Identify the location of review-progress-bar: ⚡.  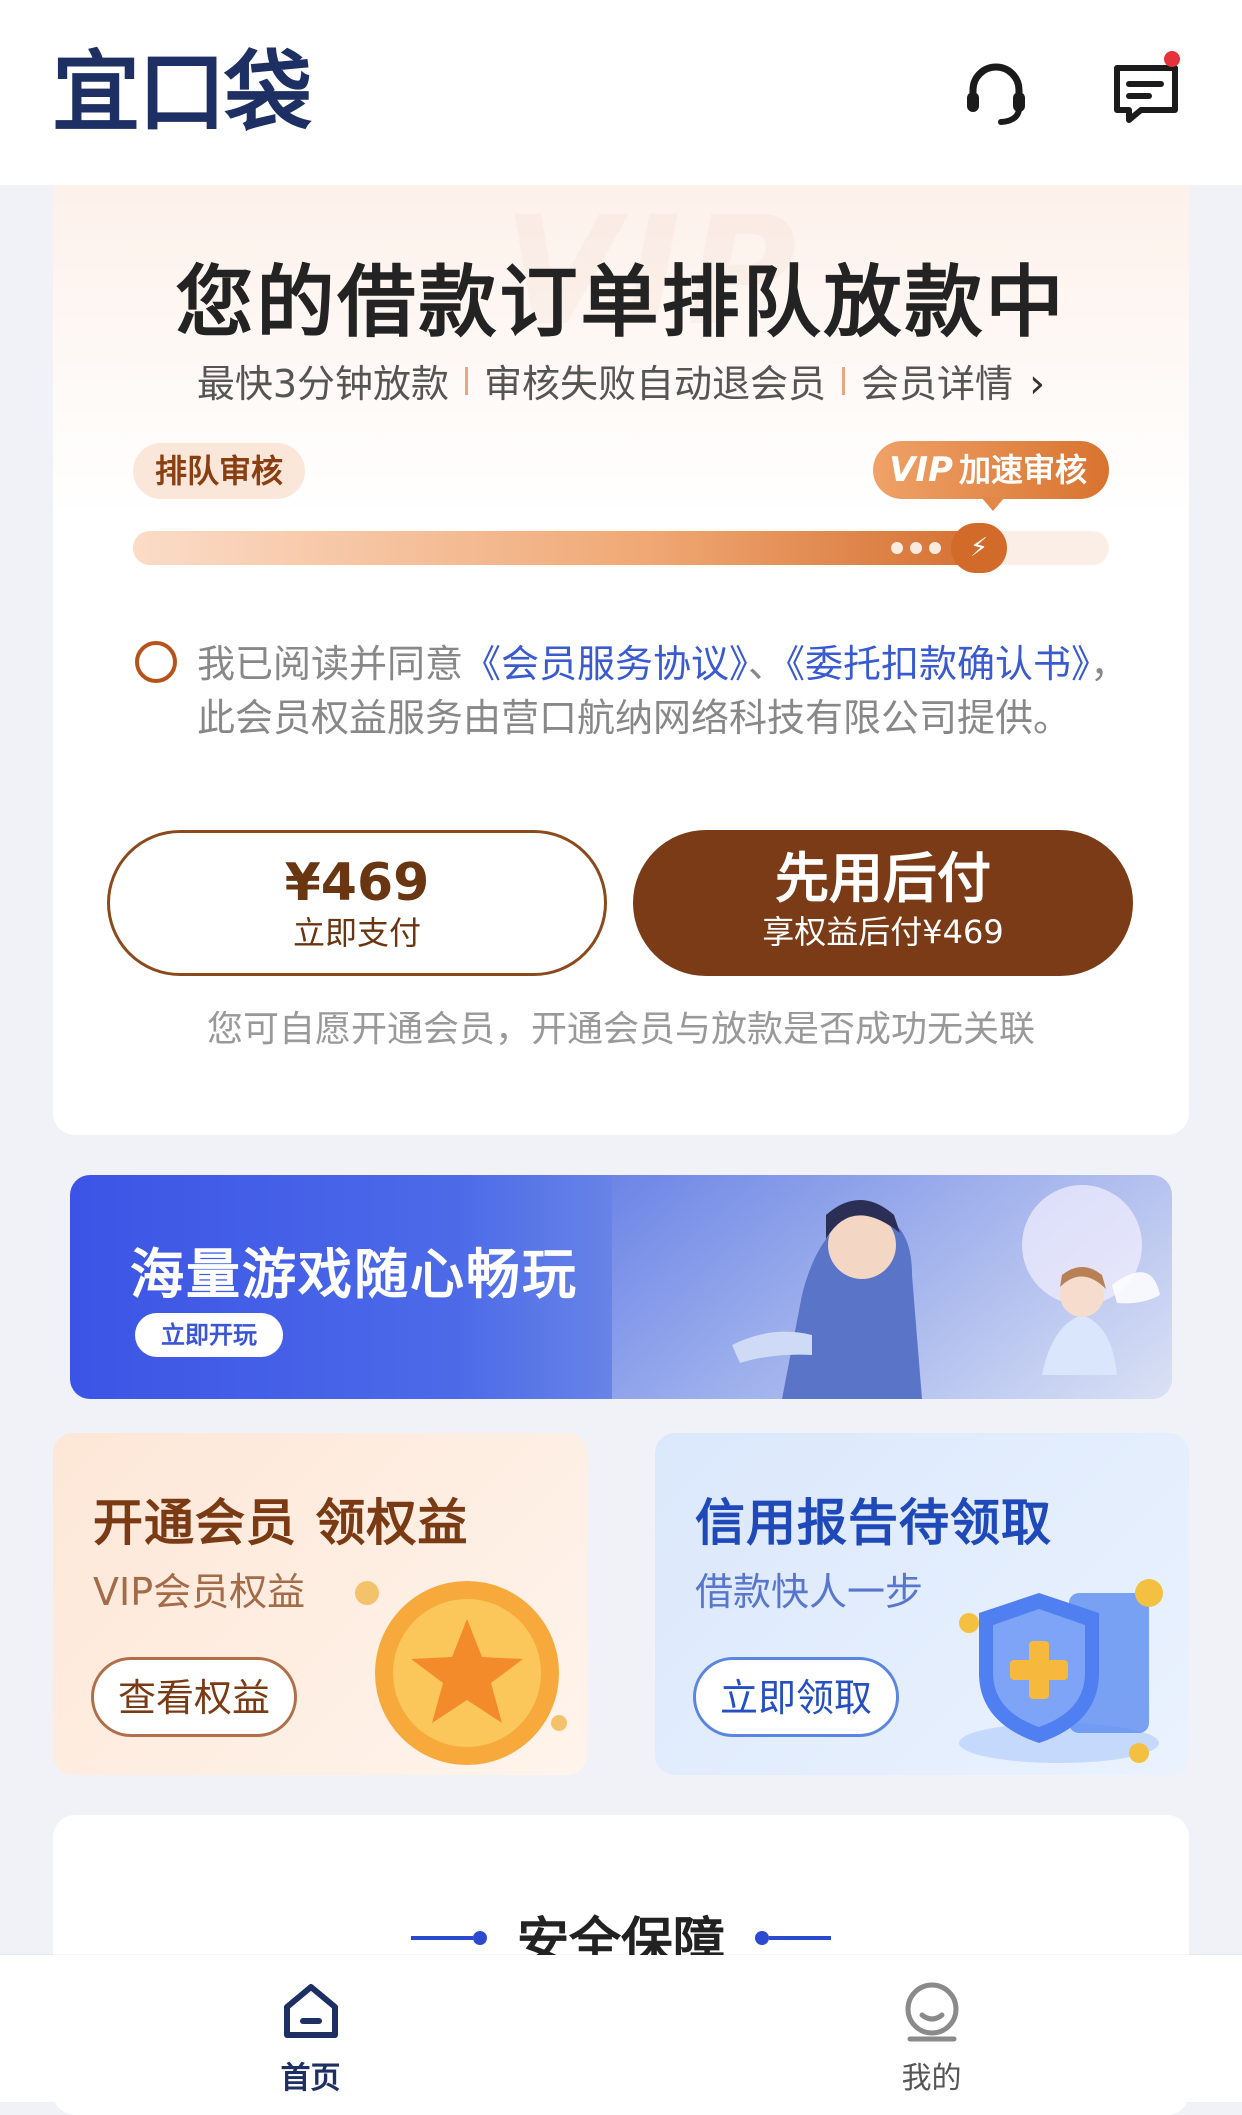
(621, 548).